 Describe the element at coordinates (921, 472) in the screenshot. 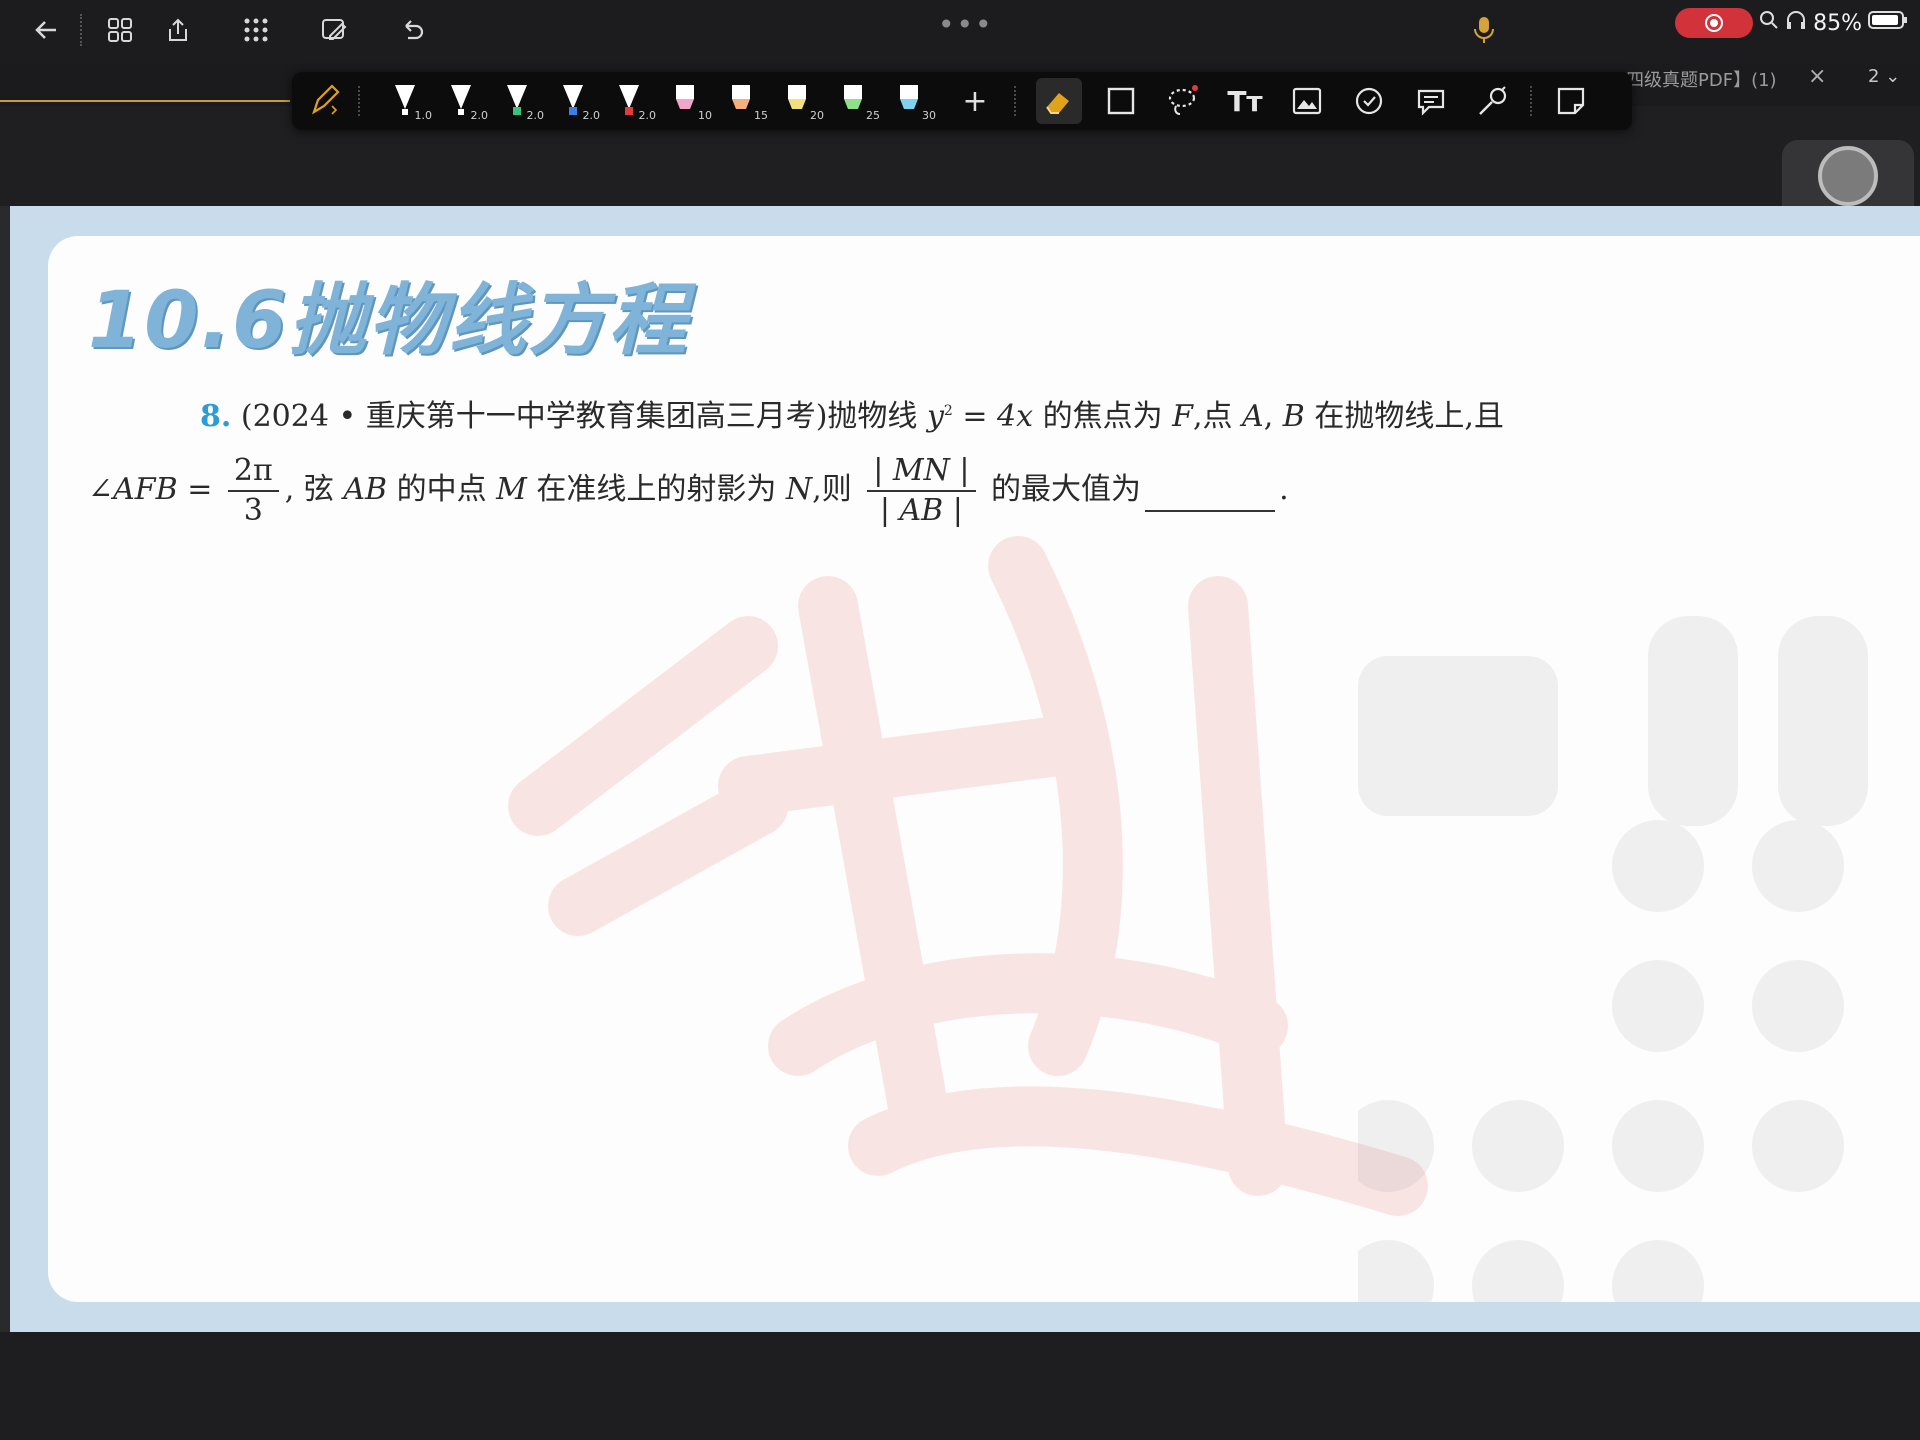

I see `fraction-numerator: | MN |` at that location.